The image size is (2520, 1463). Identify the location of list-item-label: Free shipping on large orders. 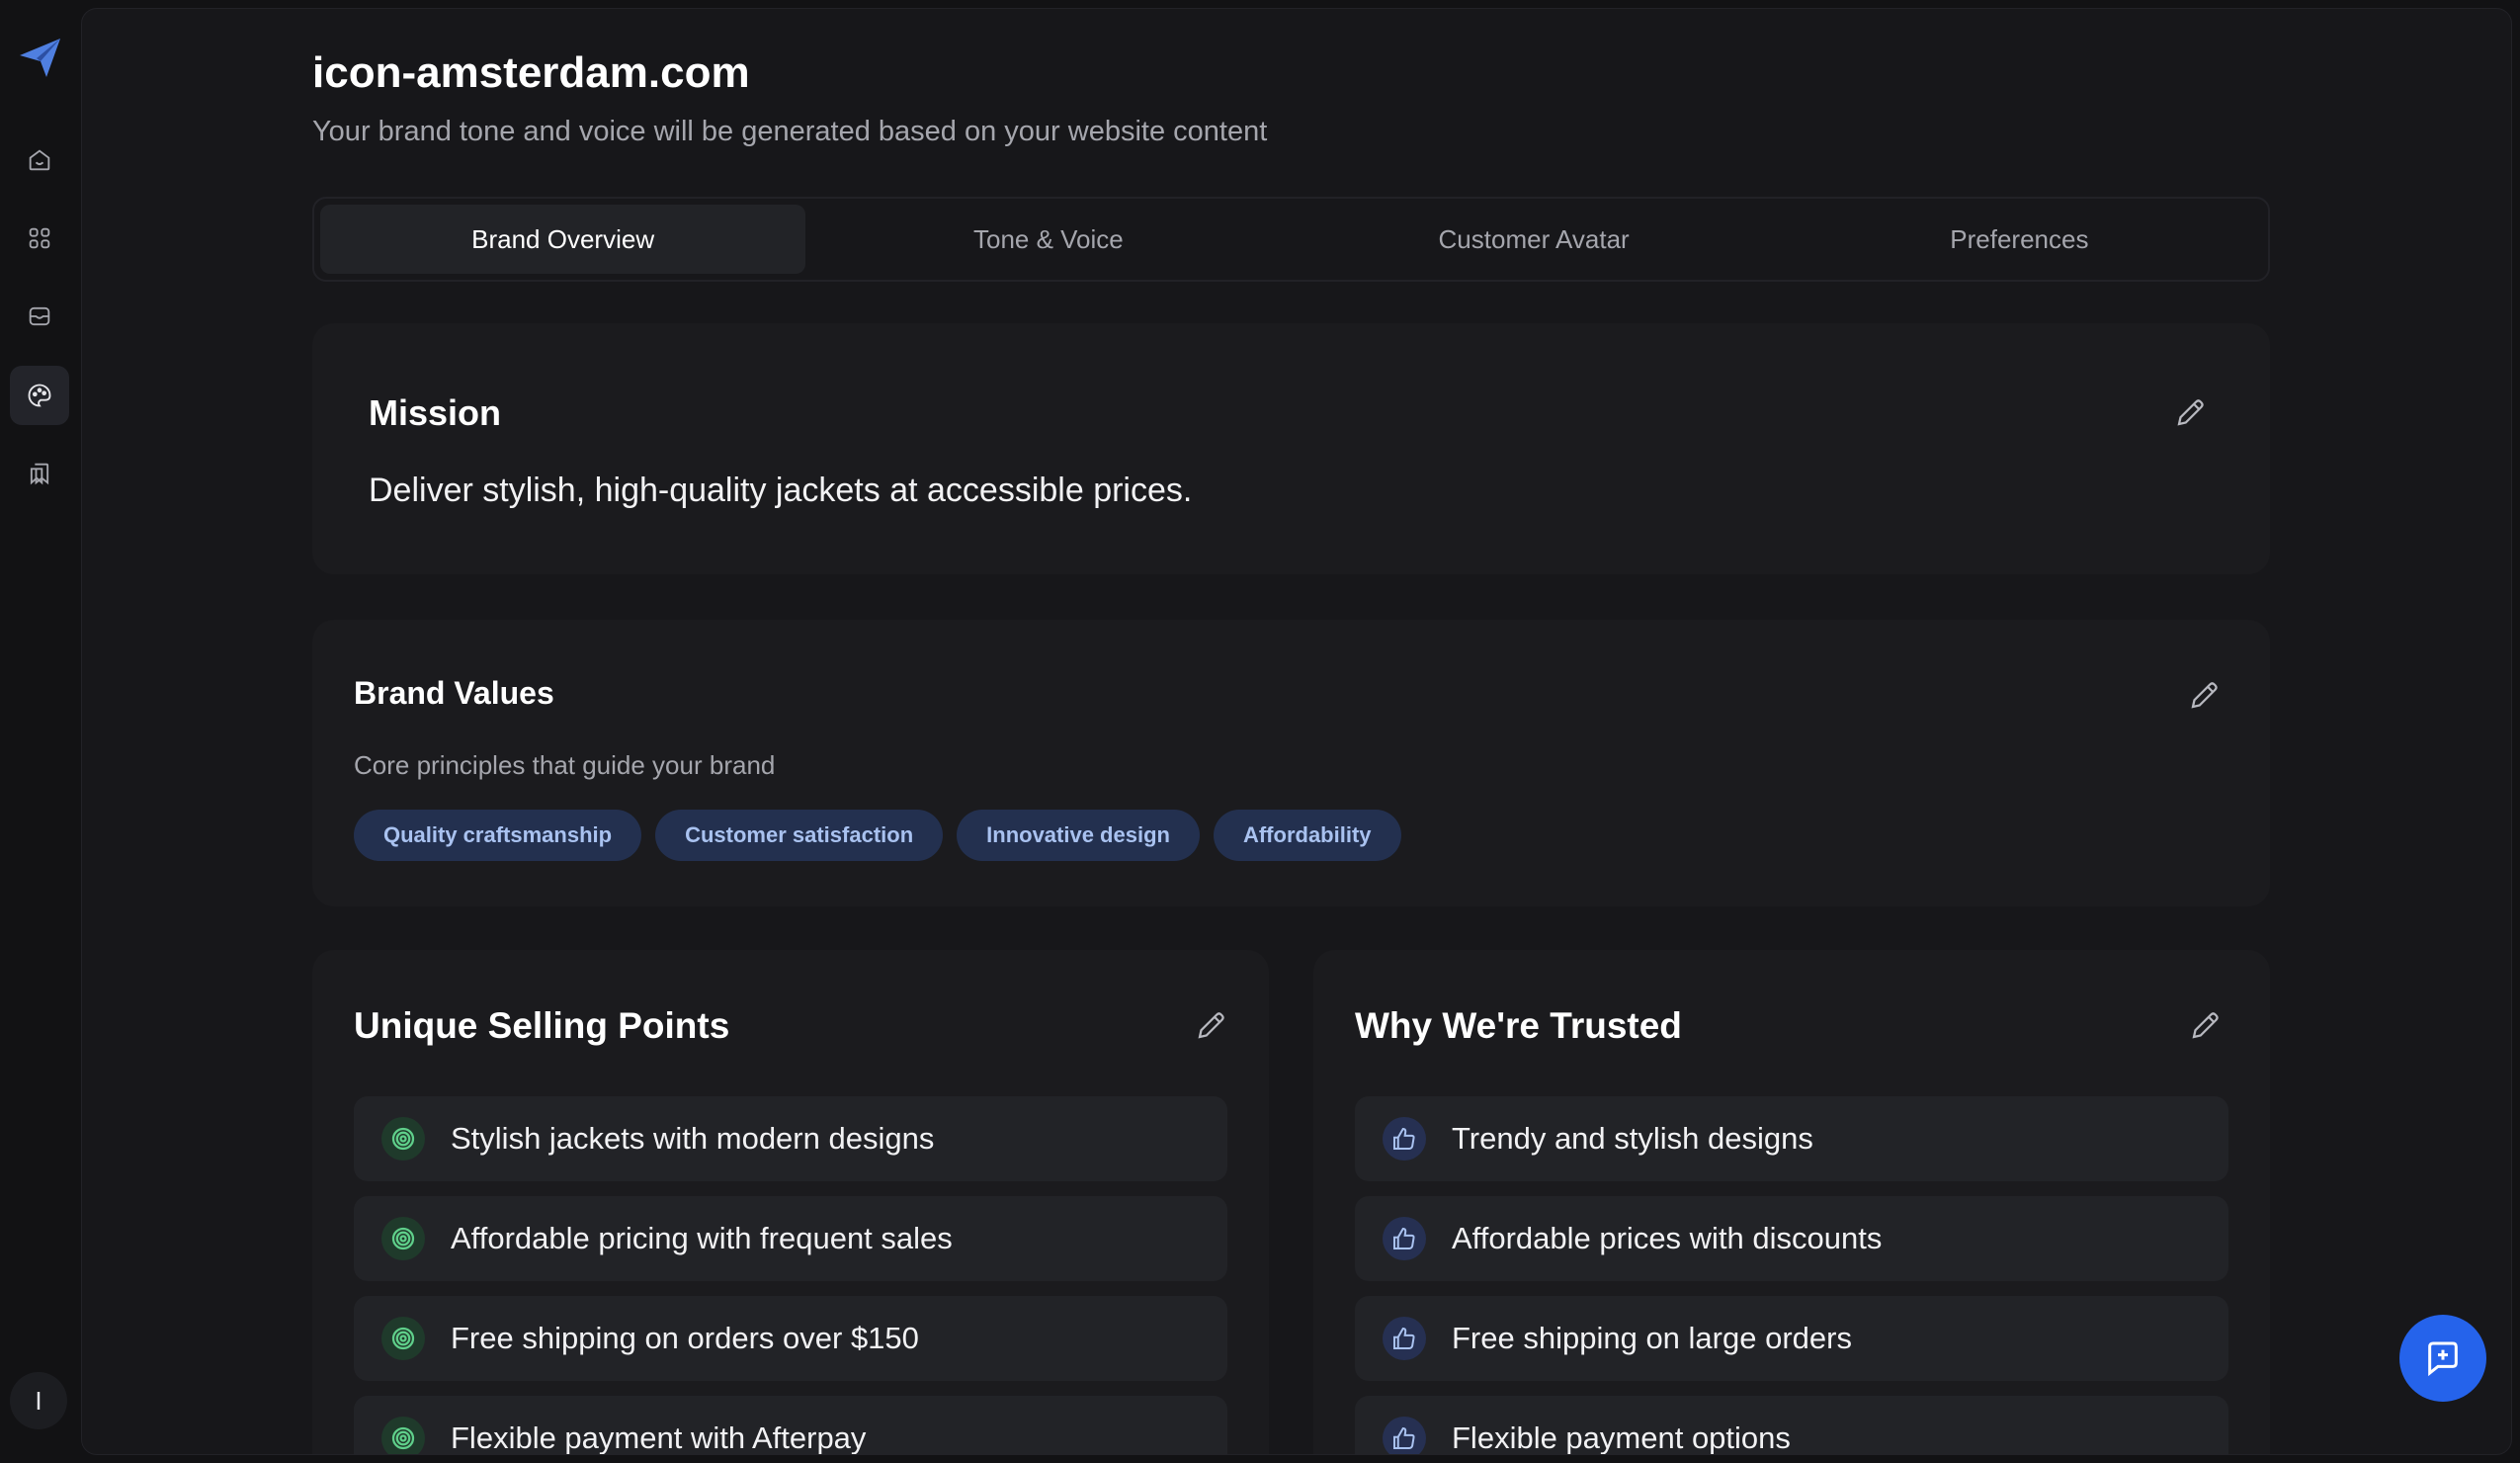
(1652, 1338).